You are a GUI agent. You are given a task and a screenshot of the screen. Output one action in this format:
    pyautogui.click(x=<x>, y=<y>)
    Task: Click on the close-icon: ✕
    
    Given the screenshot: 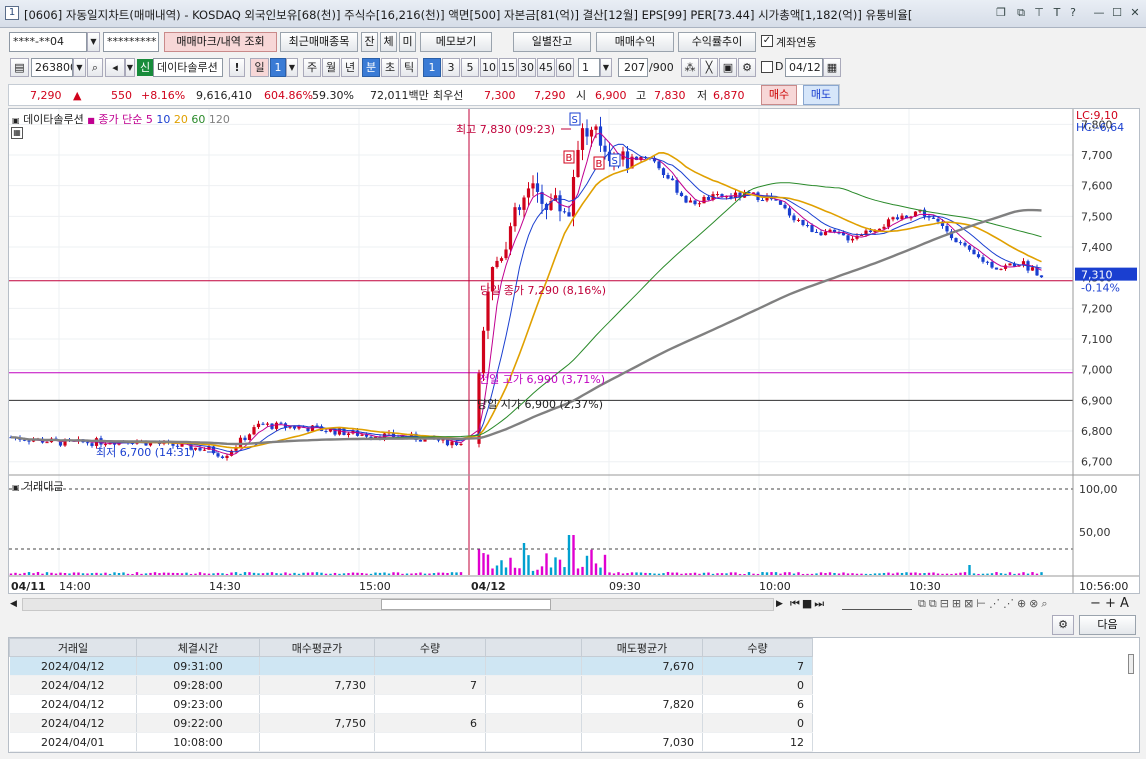 What is the action you would take?
    pyautogui.click(x=1135, y=13)
    